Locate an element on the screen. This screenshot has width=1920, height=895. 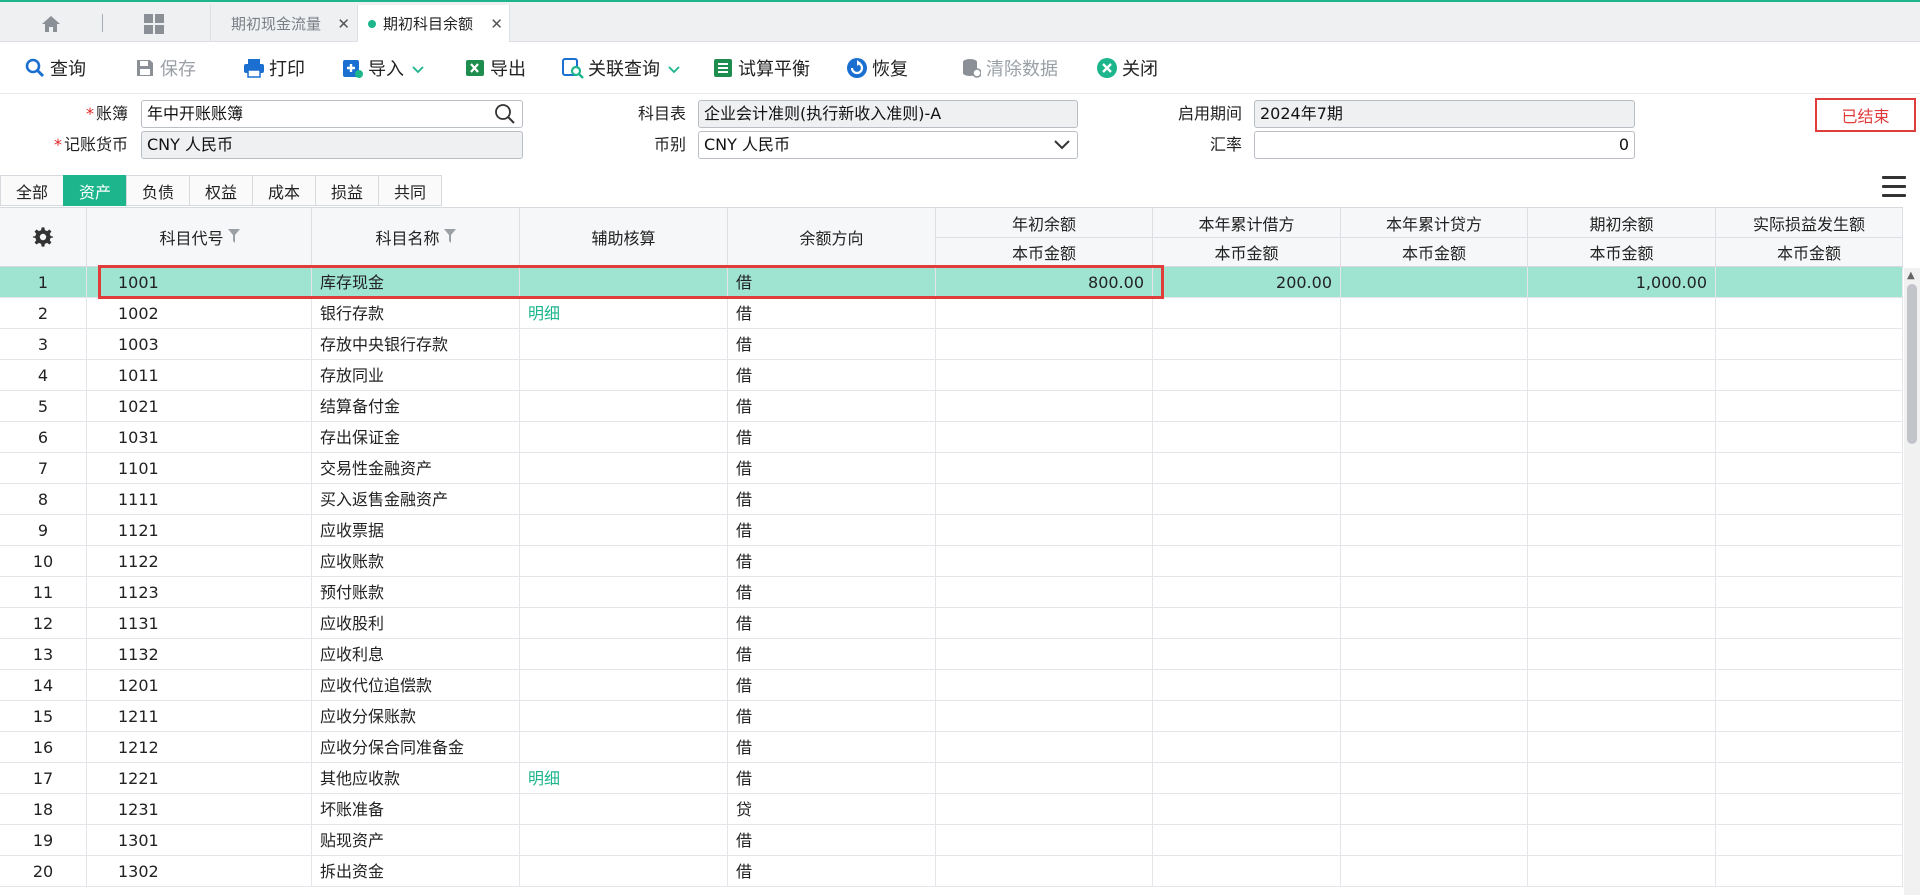
table-row: 13 1132 应收利息 借 is located at coordinates (951, 654).